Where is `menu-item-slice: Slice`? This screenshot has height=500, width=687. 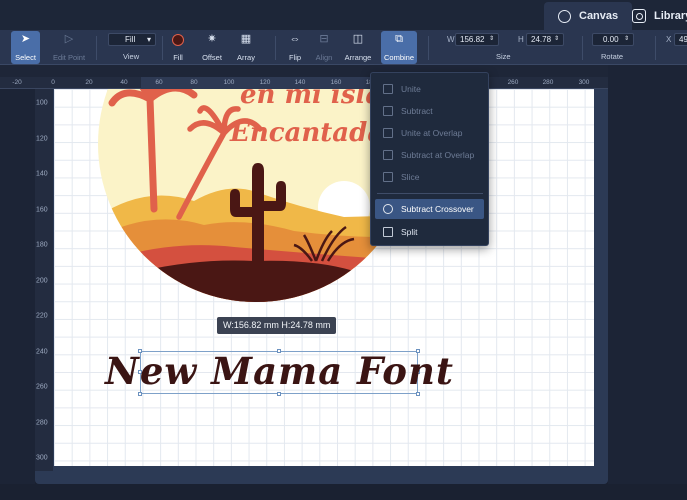
menu-item-slice: Slice is located at coordinates (429, 177).